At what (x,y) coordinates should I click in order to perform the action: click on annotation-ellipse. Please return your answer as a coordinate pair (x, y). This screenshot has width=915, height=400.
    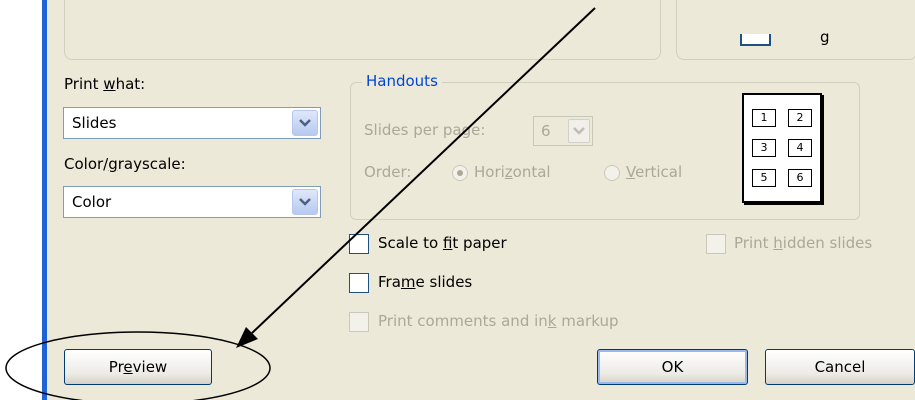
    Looking at the image, I should click on (138, 365).